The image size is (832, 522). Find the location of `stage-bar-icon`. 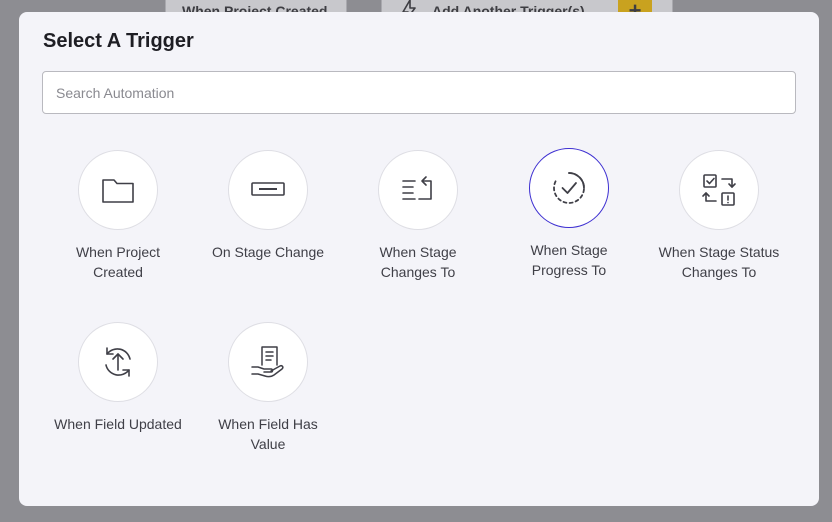

stage-bar-icon is located at coordinates (268, 189).